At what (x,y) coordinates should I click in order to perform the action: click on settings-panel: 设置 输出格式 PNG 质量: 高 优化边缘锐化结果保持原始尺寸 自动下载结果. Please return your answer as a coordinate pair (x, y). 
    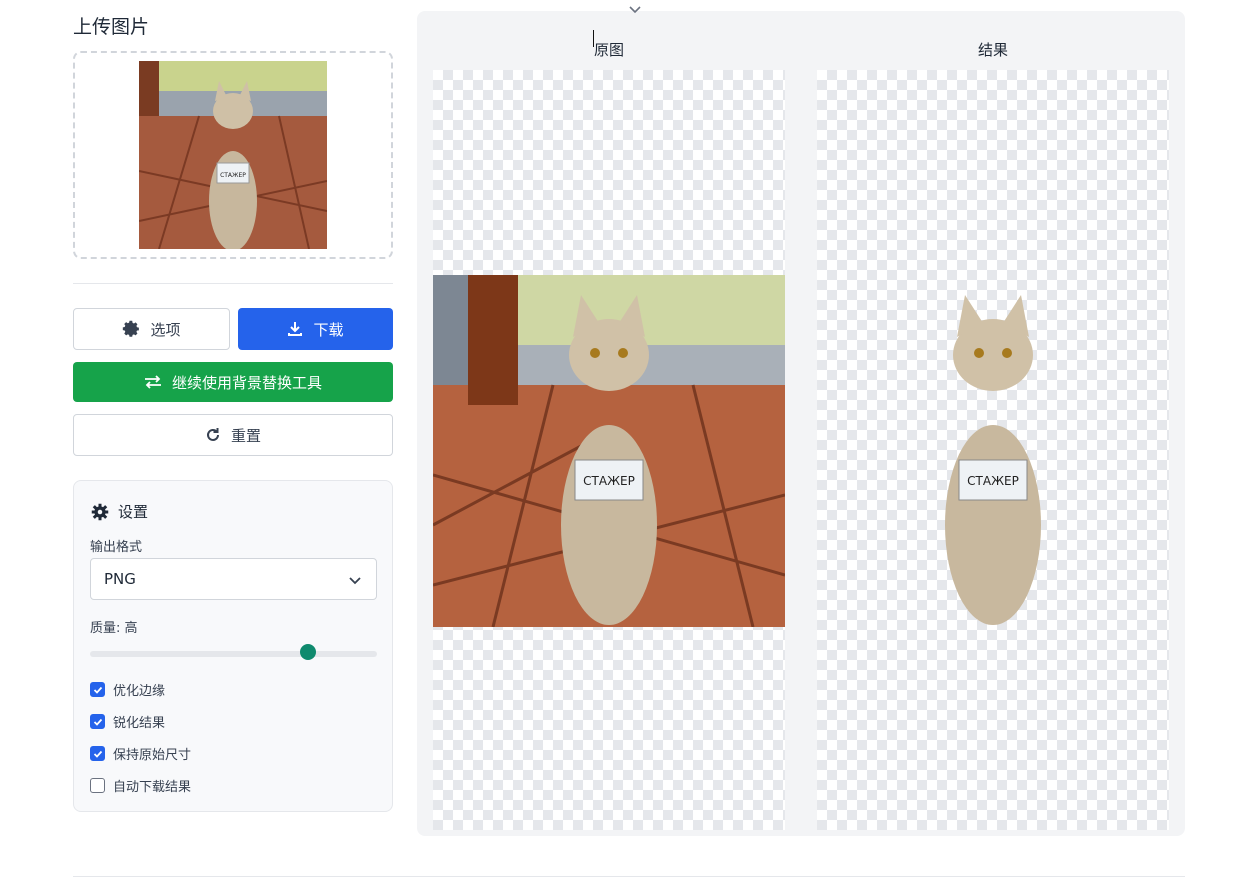
    Looking at the image, I should click on (233, 646).